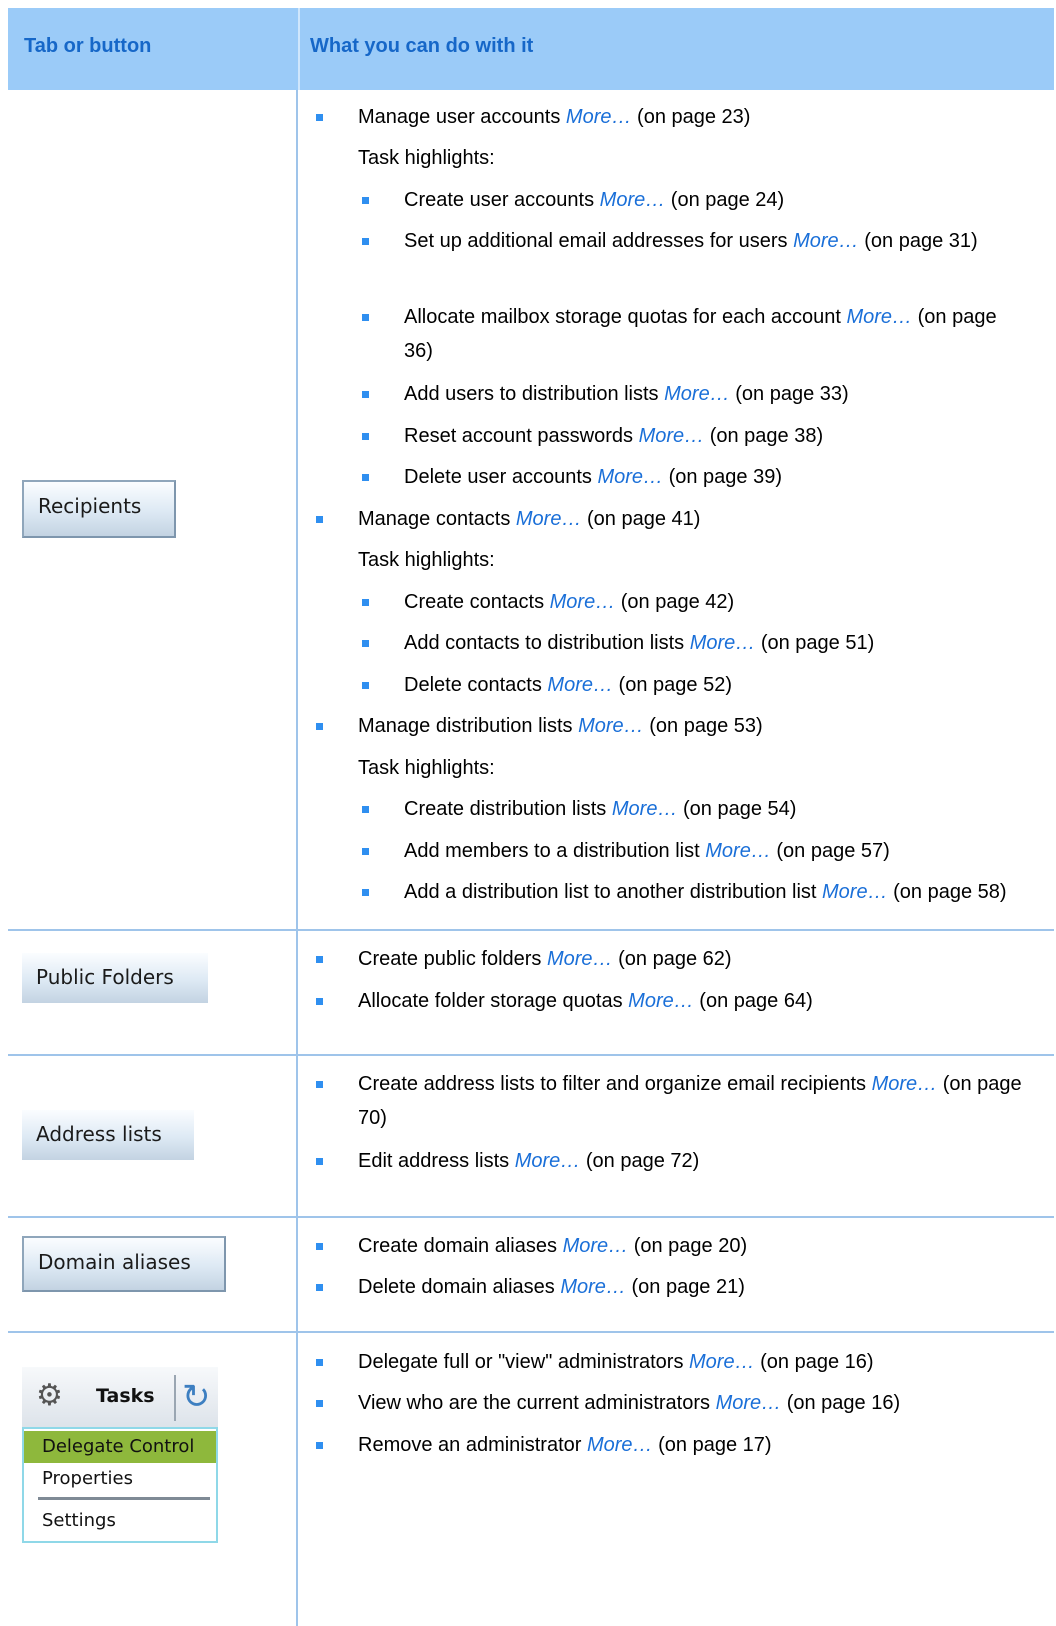  Describe the element at coordinates (830, 851) in the screenshot. I see `page-reference: (on page 57)` at that location.